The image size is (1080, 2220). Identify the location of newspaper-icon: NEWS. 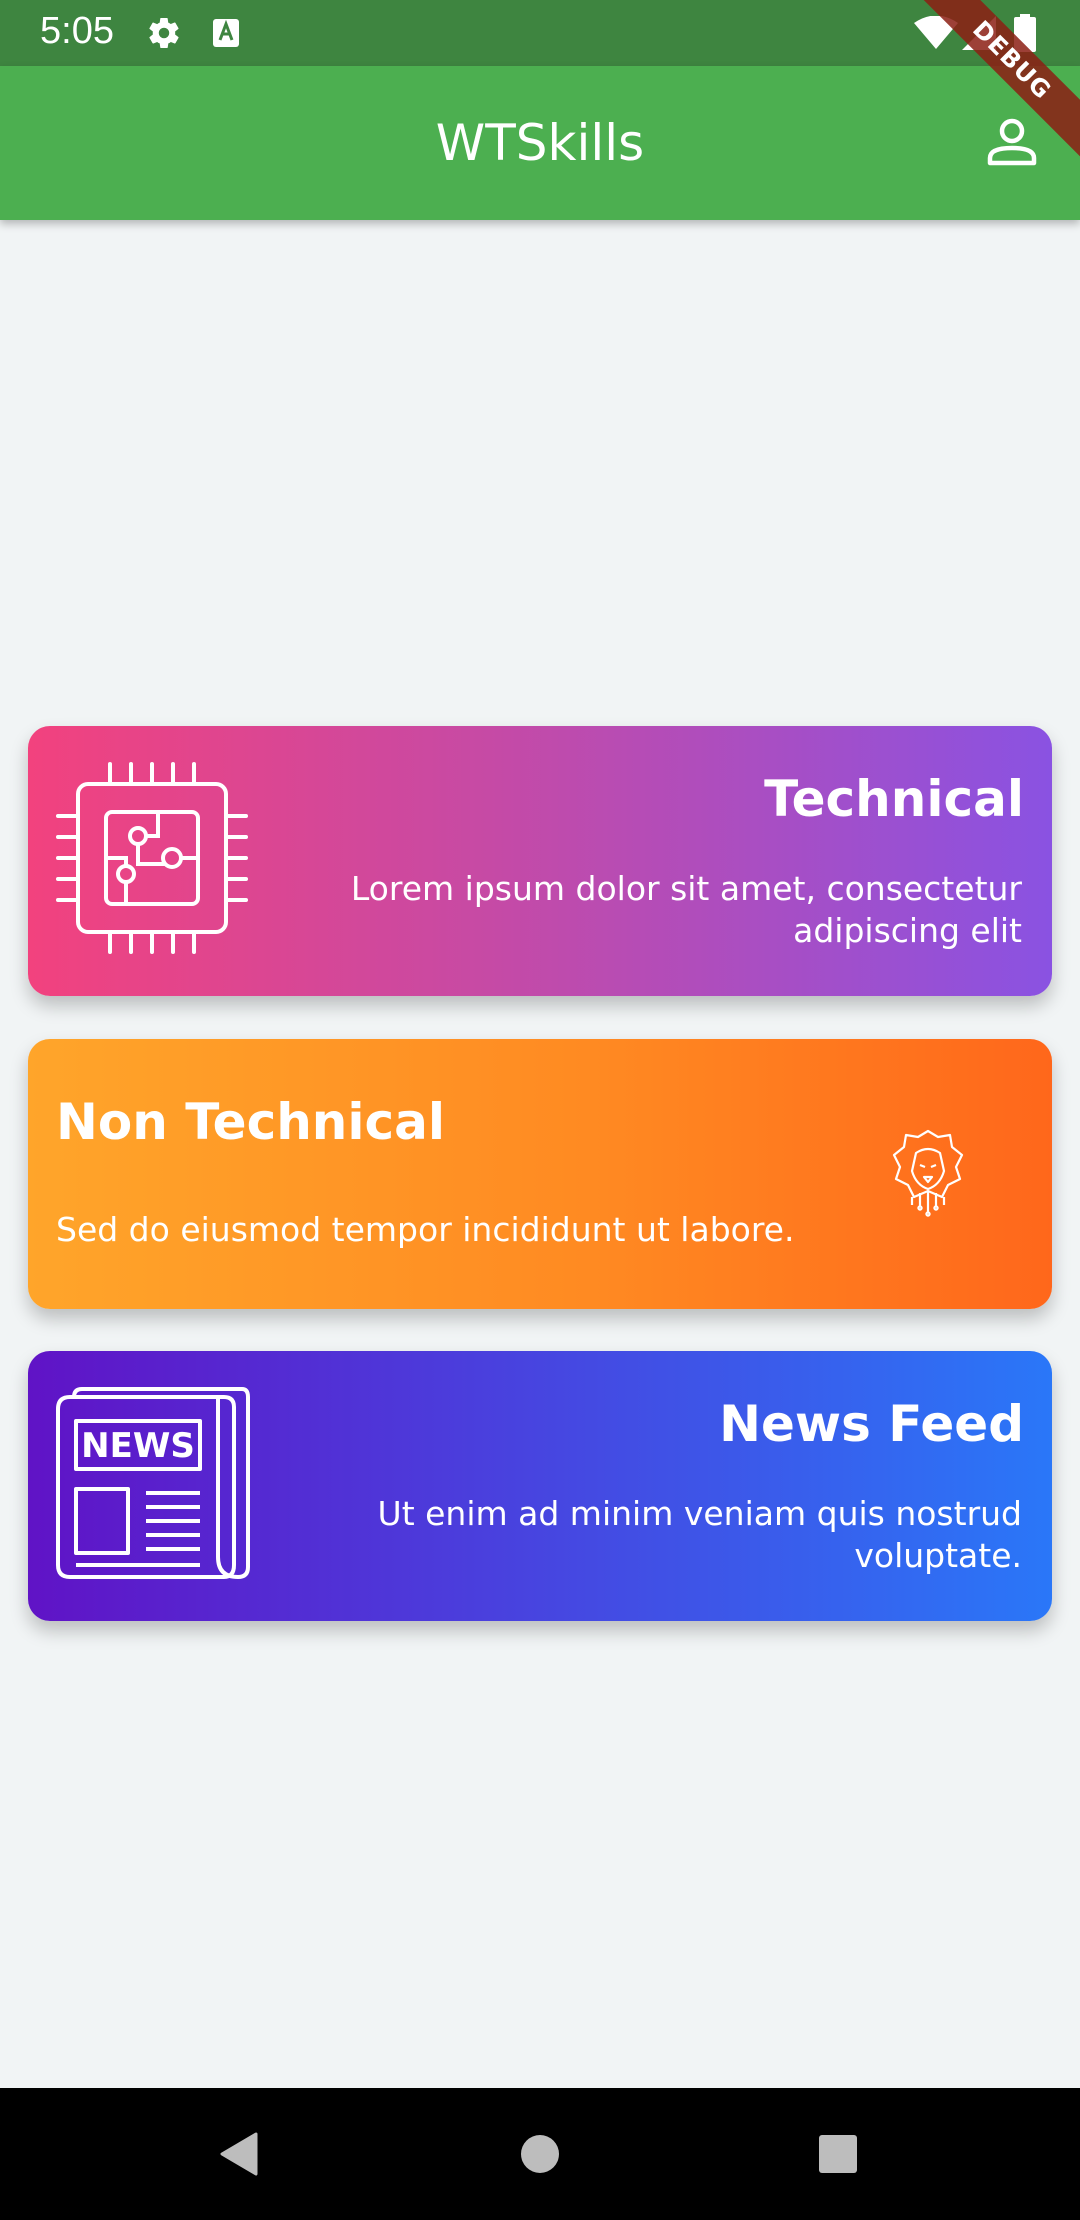
(153, 1483).